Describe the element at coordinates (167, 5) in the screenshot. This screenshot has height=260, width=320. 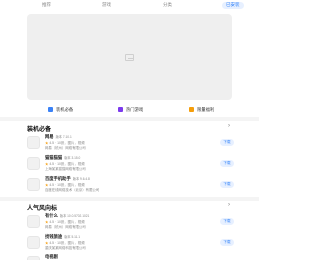
I see `tab-categories: 分类` at that location.